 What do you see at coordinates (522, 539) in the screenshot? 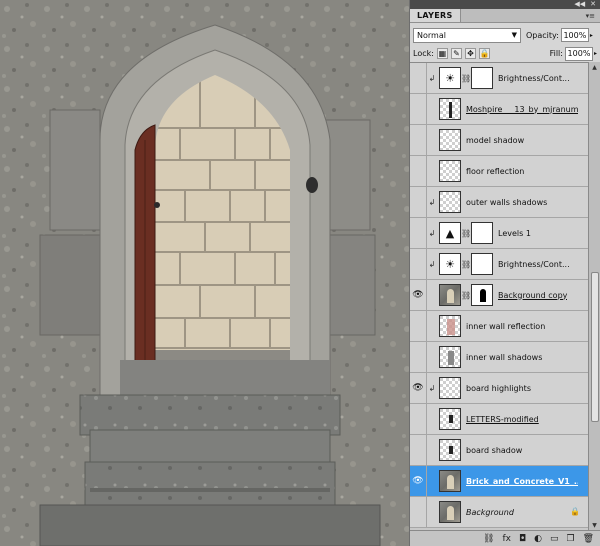
I see `add-mask-icon: ◘` at bounding box center [522, 539].